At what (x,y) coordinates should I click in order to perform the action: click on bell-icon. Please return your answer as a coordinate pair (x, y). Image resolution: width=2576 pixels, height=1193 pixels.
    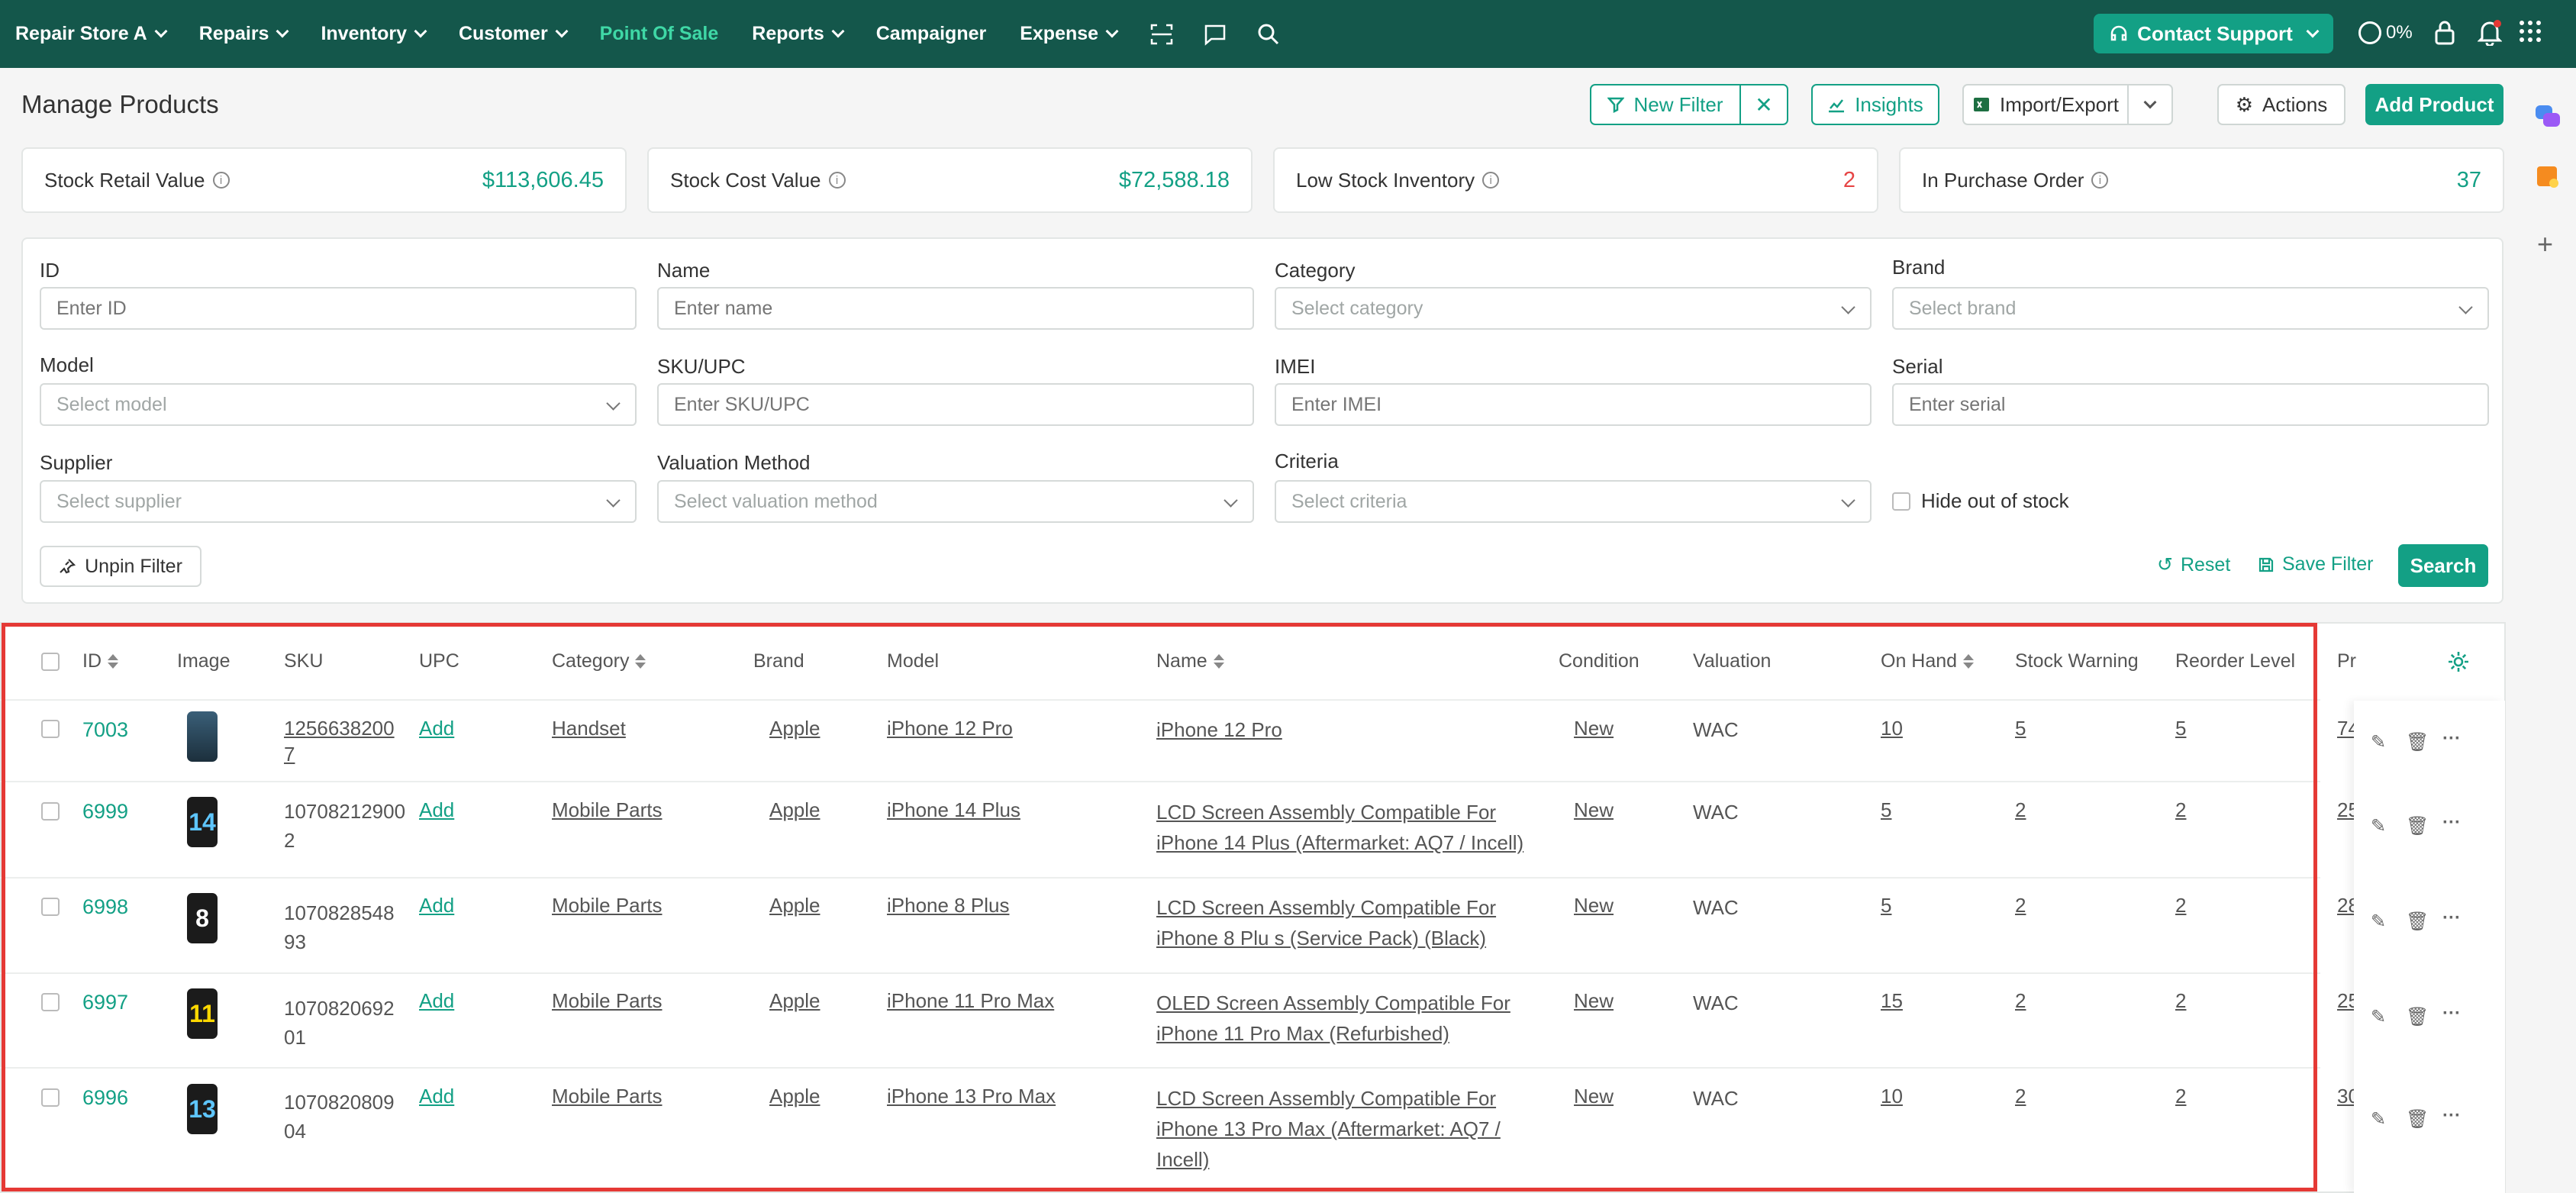
    Looking at the image, I should click on (2490, 36).